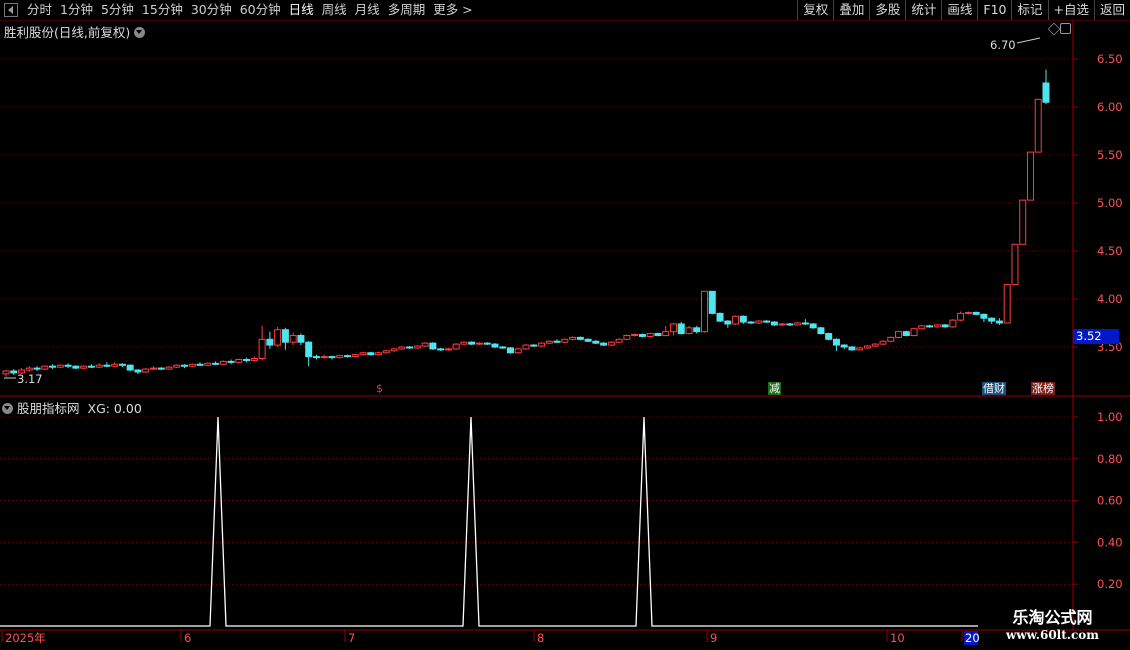 This screenshot has width=1130, height=650. I want to click on watermark-url: www.60lt.com, so click(1052, 635).